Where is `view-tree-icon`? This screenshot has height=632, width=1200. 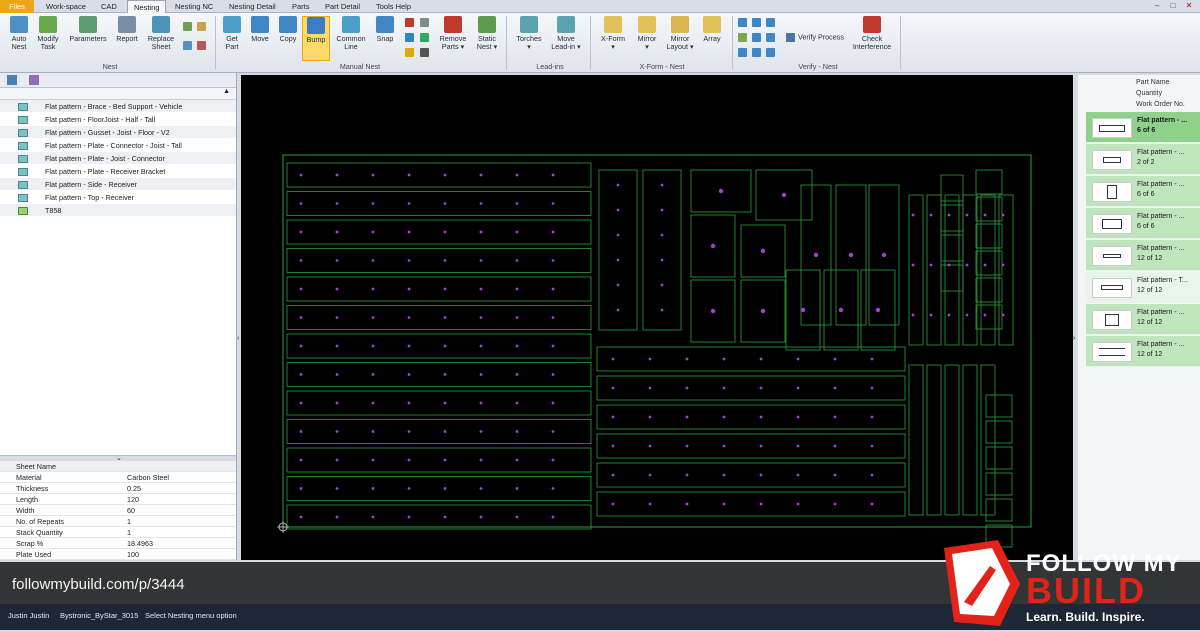 view-tree-icon is located at coordinates (34, 80).